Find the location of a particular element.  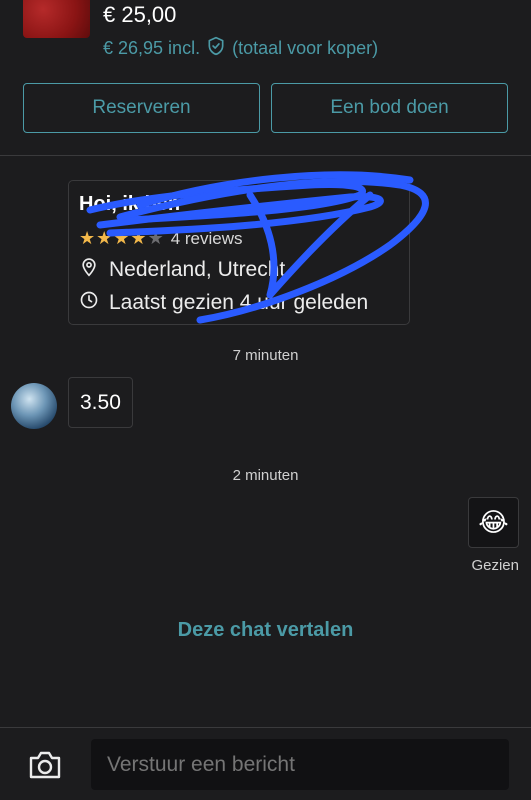

seen-status: Gezien is located at coordinates (495, 565).